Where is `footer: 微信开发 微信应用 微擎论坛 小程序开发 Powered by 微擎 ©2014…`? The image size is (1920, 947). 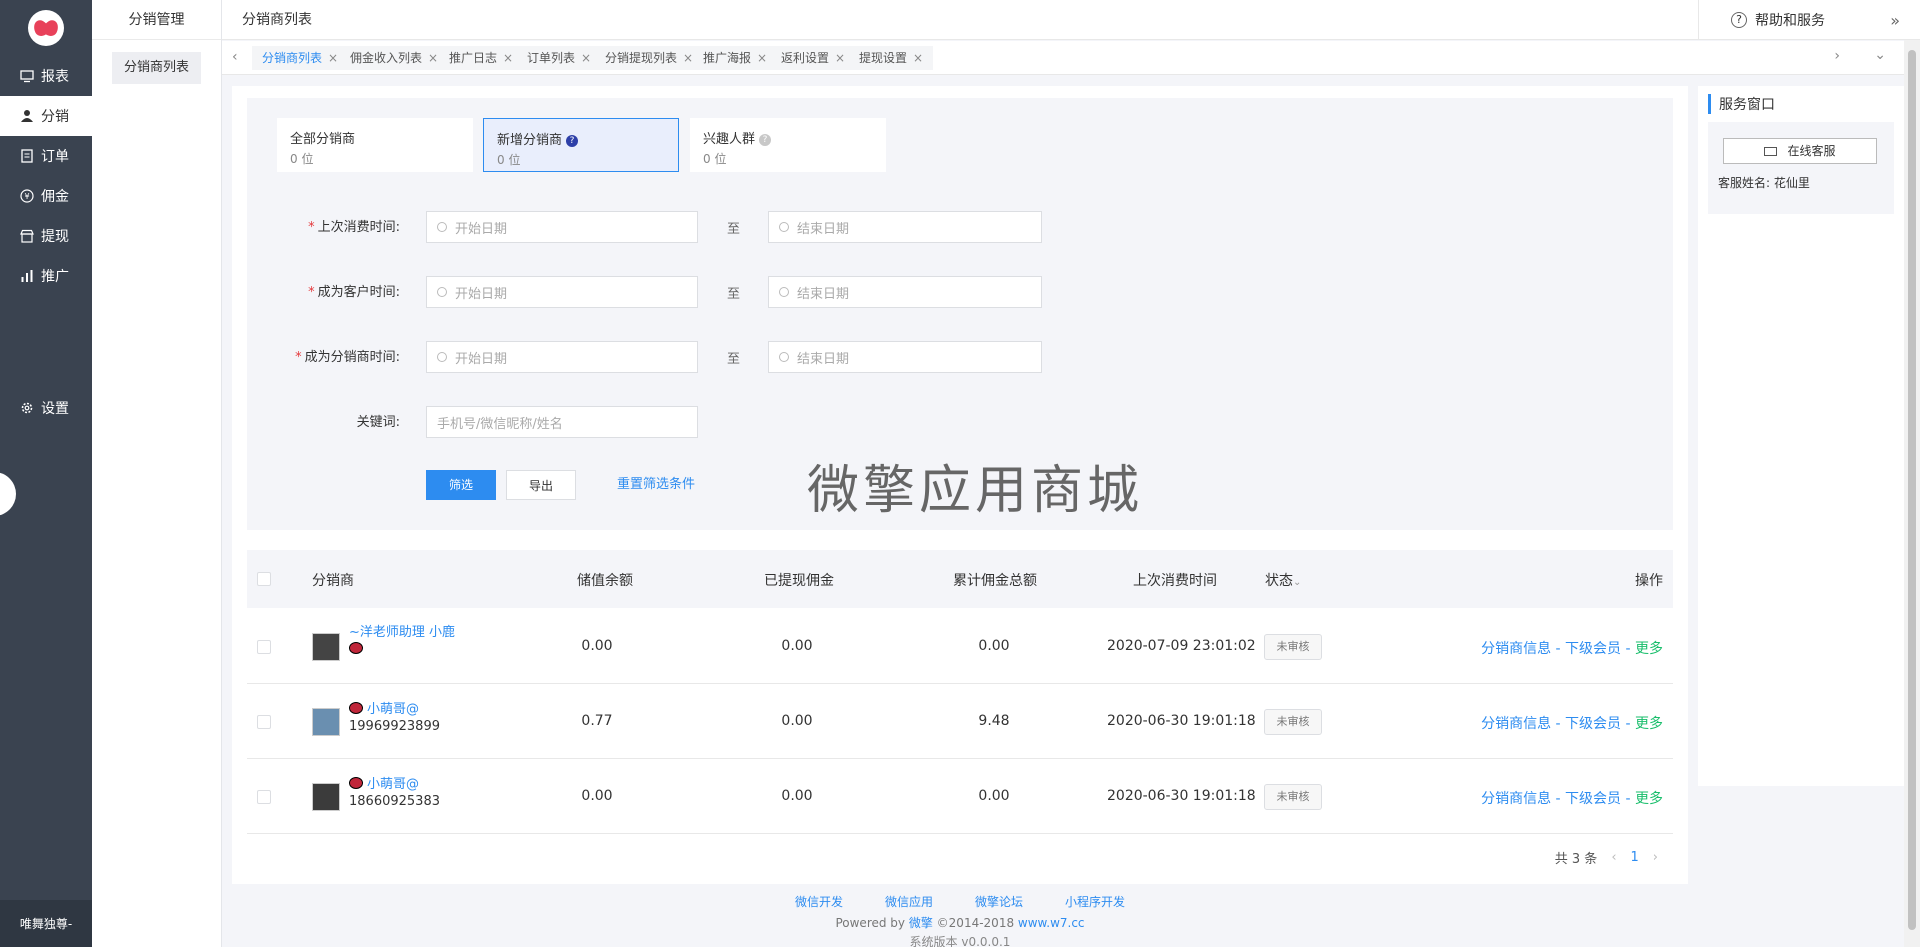 footer: 微信开发 微信应用 微擎论坛 小程序开发 Powered by 微擎 ©2014… is located at coordinates (960, 920).